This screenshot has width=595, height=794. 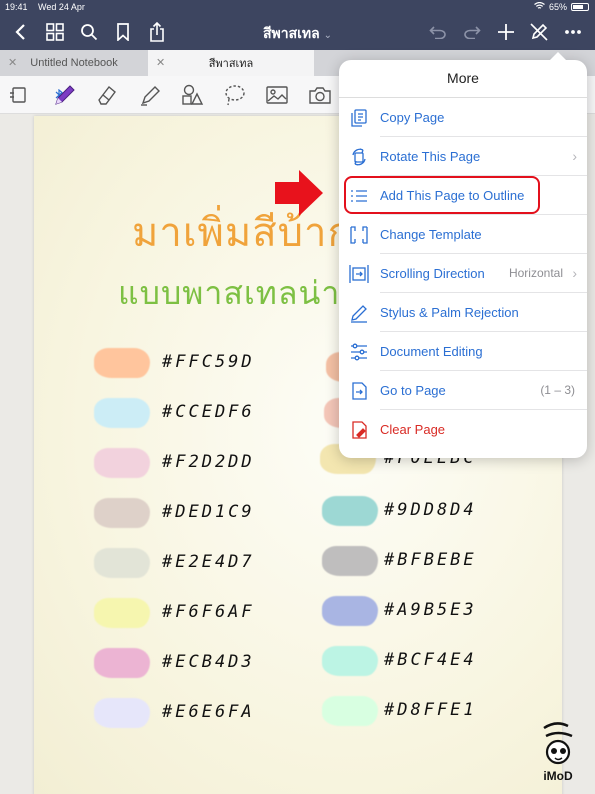 I want to click on color-hex-label: #FFC59D, so click(x=208, y=362).